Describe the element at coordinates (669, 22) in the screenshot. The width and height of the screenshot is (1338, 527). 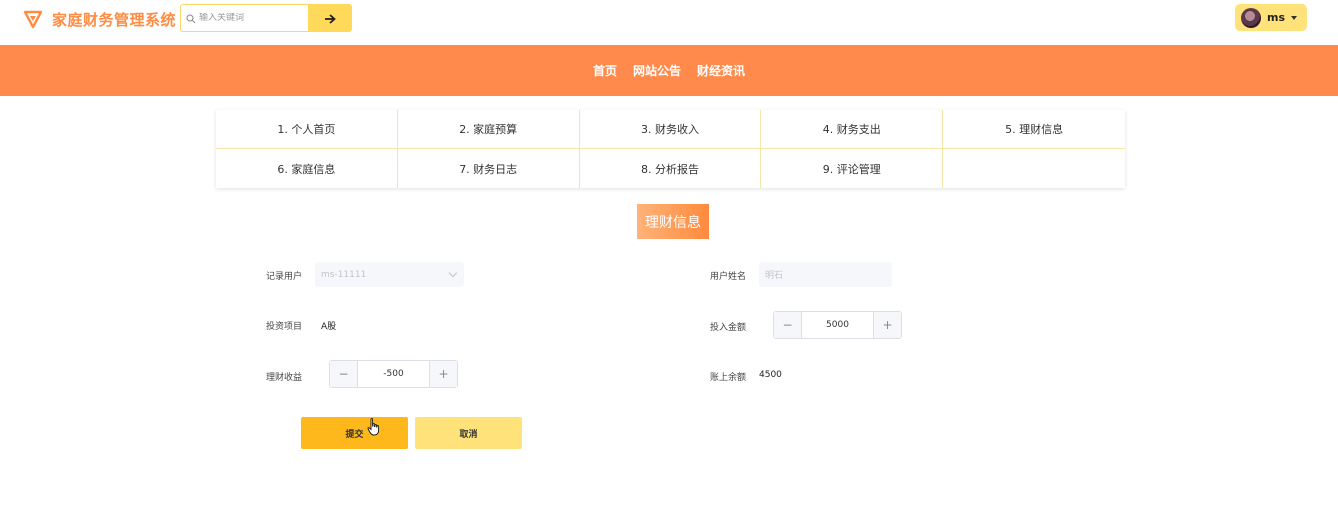
I see `top-bar: 家庭财务管理系统 ms` at that location.